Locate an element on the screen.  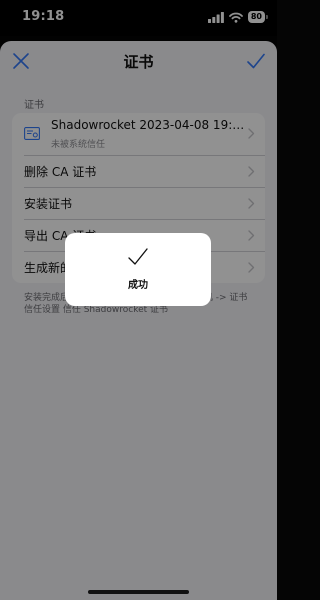
success-toast: 成功 is located at coordinates (138, 269).